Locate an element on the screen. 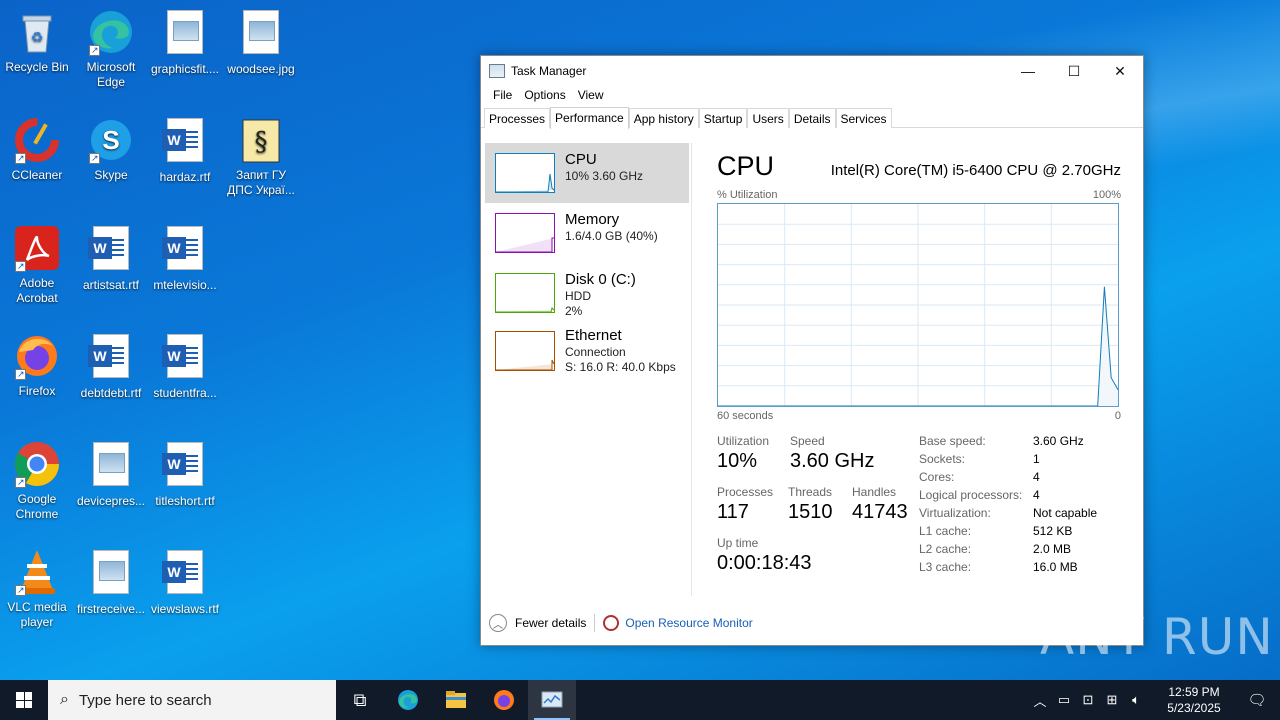 The image size is (1280, 720). usb-device-icon: ▭ is located at coordinates (1064, 700).